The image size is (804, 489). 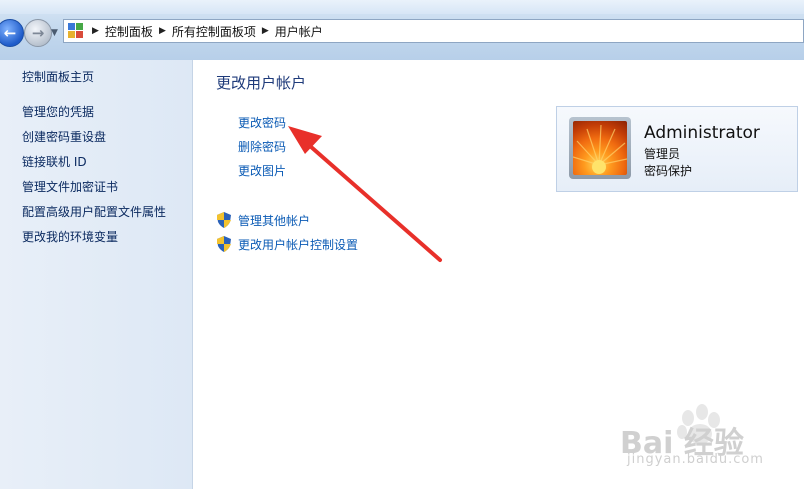 I want to click on change-password-link: 更改密码, so click(x=262, y=122).